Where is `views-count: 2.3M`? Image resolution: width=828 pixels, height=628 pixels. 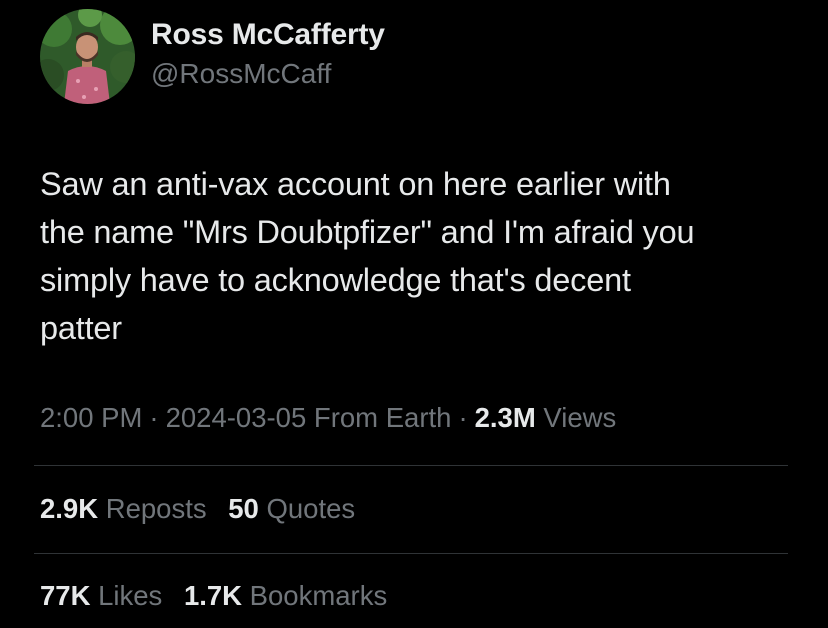 views-count: 2.3M is located at coordinates (505, 417).